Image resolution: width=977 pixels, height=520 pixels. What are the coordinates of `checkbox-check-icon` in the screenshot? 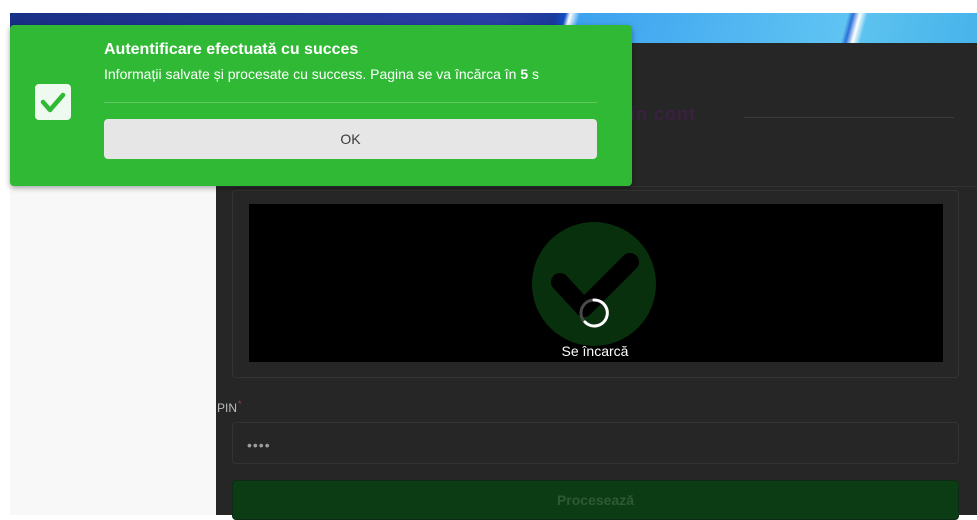 It's located at (53, 102).